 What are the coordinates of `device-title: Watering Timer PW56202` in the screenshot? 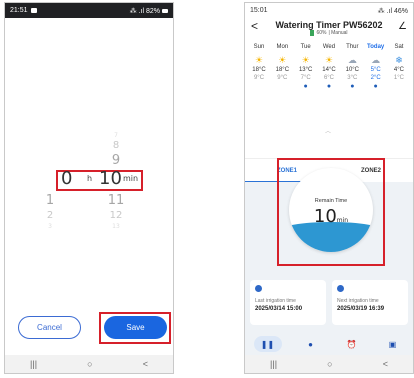 It's located at (329, 25).